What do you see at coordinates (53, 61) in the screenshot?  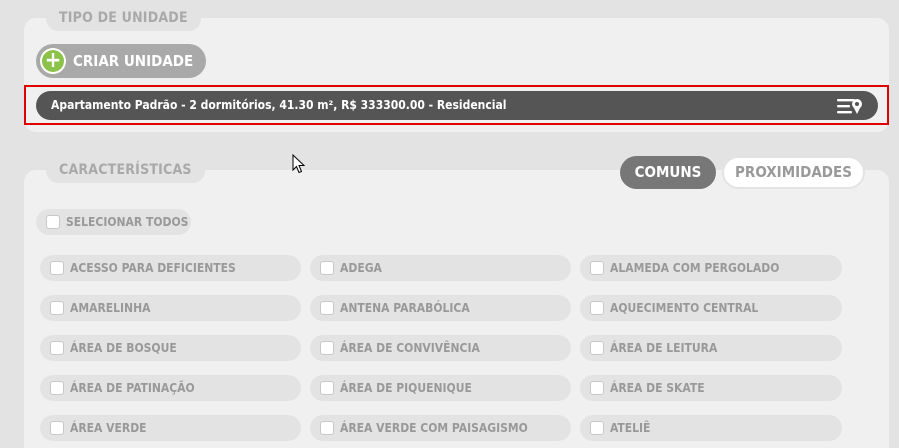 I see `plus-icon: +` at bounding box center [53, 61].